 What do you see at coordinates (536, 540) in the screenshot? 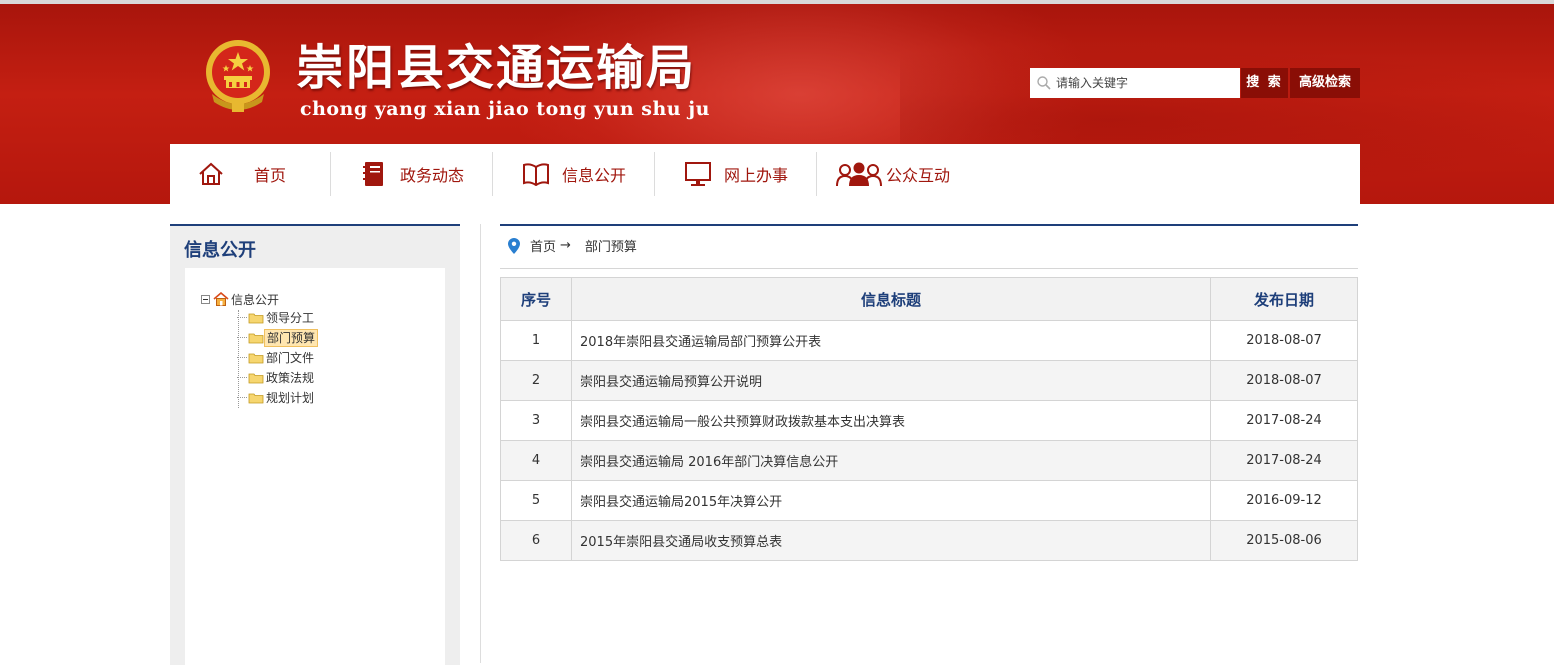
I see `row-number: 6` at bounding box center [536, 540].